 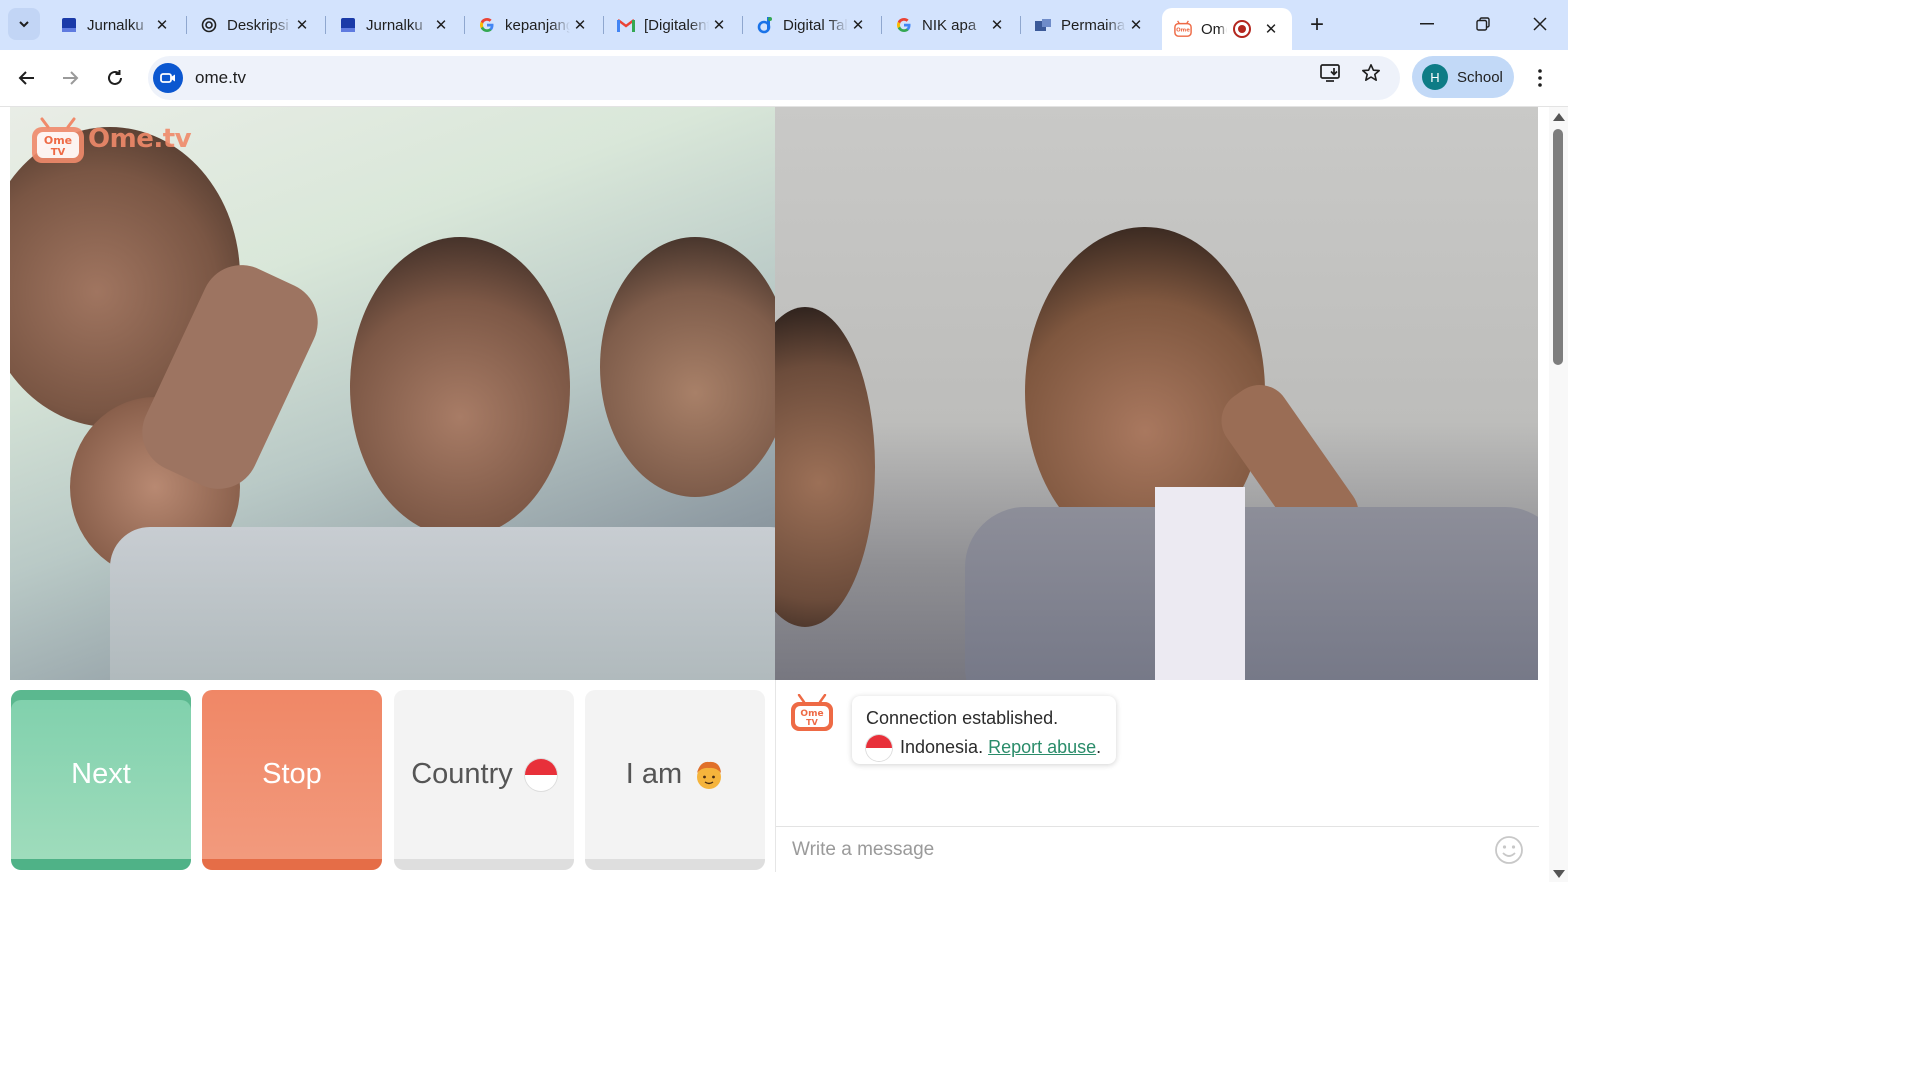 What do you see at coordinates (540, 774) in the screenshot?
I see `indonesia-flag-icon` at bounding box center [540, 774].